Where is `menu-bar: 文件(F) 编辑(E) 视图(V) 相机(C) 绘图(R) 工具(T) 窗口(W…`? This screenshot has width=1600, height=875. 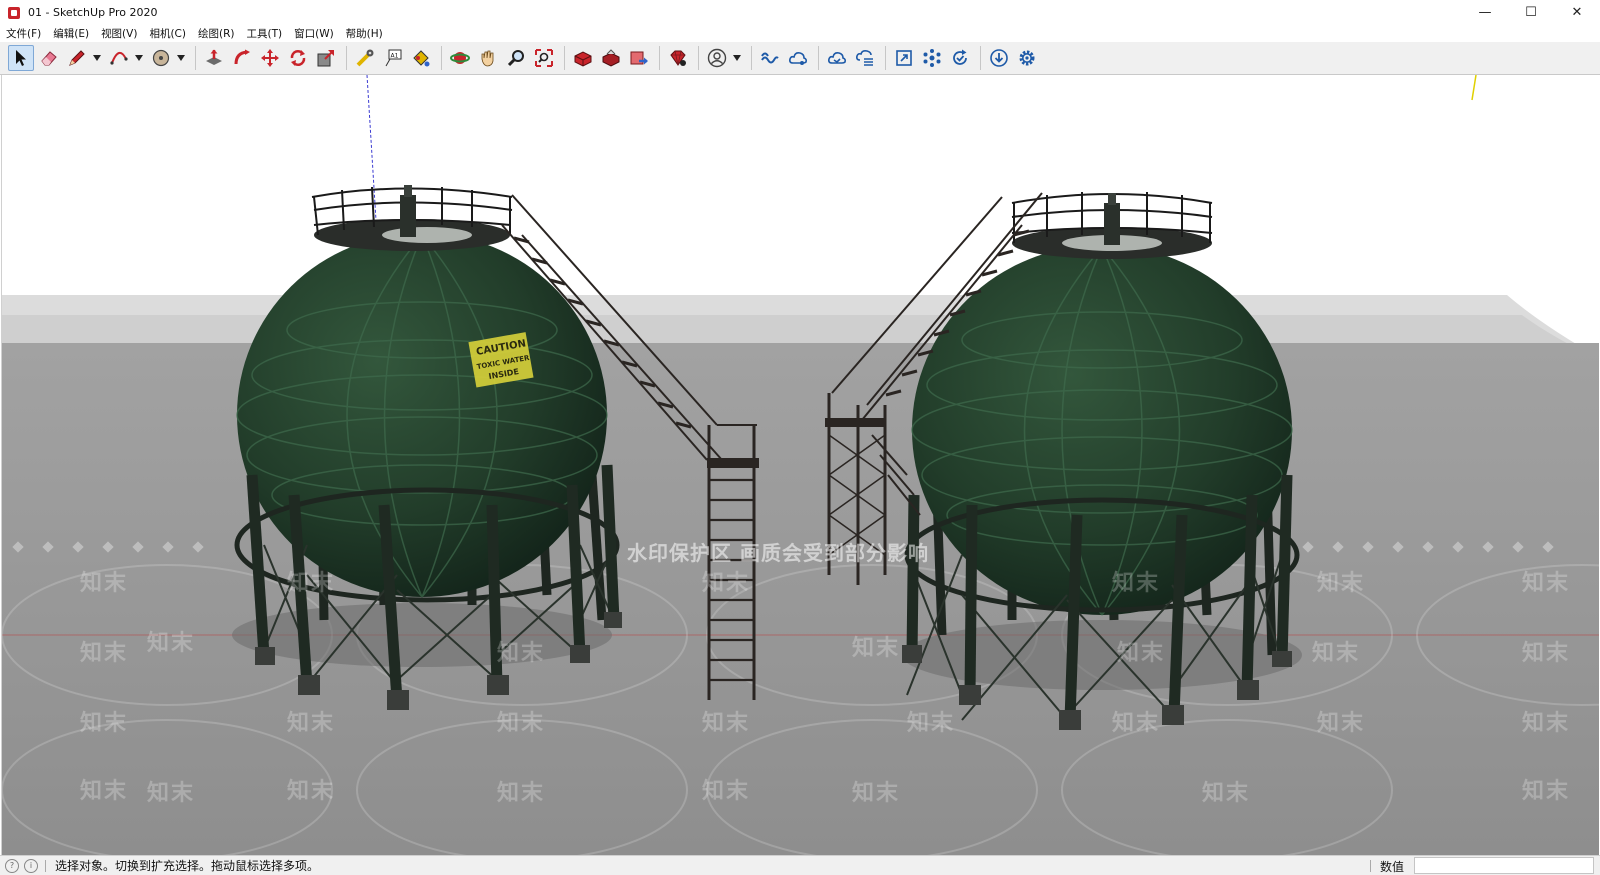
menu-bar: 文件(F) 编辑(E) 视图(V) 相机(C) 绘图(R) 工具(T) 窗口(W… is located at coordinates (800, 33).